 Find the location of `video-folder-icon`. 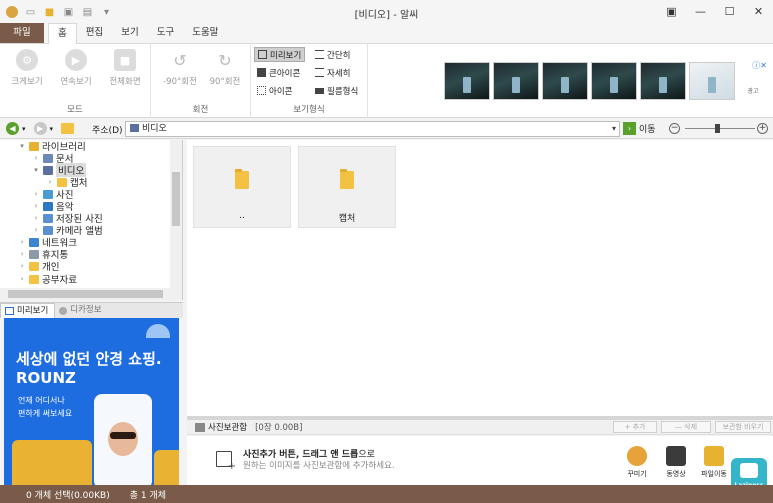

video-folder-icon is located at coordinates (48, 170).